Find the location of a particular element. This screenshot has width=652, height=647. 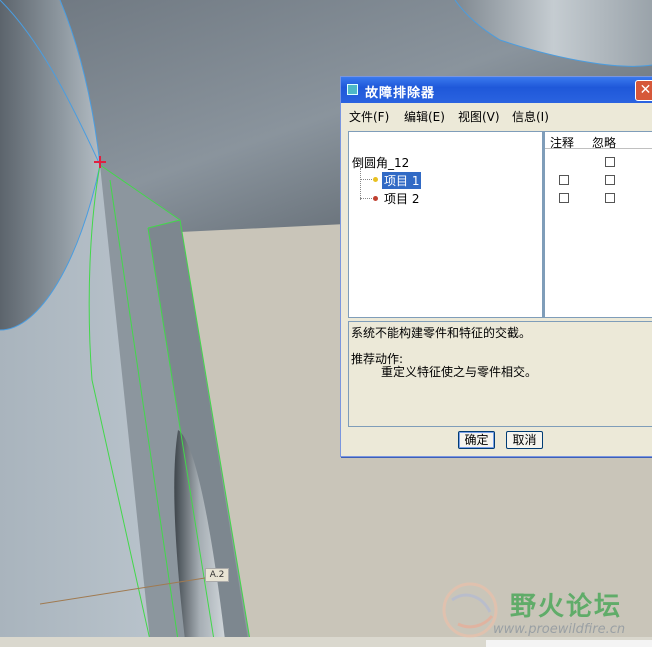

menu-bar: 文件(F) 编辑(E) 视图(V) 信息(I) is located at coordinates (496, 115).